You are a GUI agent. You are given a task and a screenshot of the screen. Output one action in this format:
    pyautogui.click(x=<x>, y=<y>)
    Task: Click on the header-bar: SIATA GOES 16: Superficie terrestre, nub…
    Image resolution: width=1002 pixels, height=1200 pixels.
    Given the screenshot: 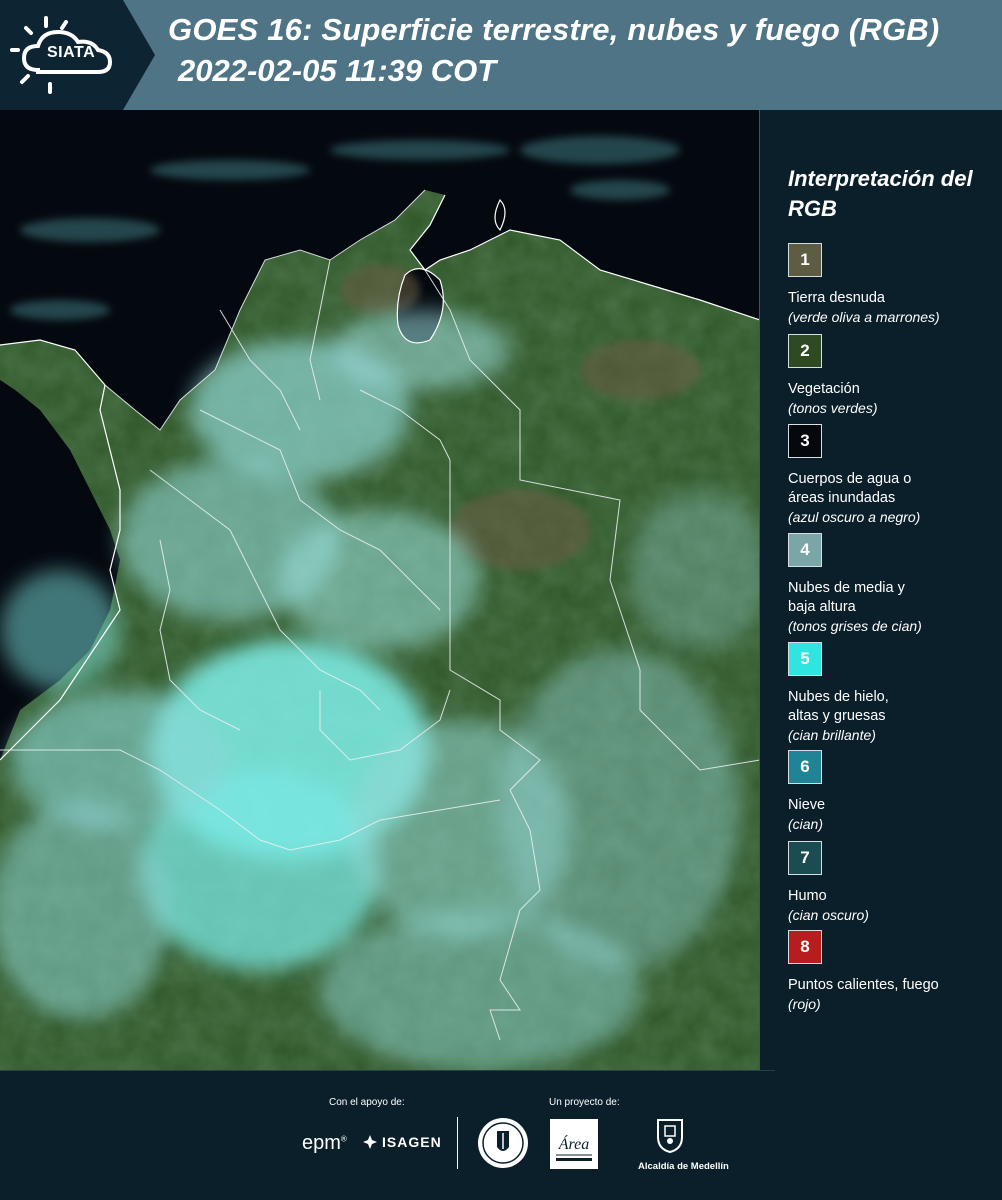 What is the action you would take?
    pyautogui.click(x=501, y=55)
    